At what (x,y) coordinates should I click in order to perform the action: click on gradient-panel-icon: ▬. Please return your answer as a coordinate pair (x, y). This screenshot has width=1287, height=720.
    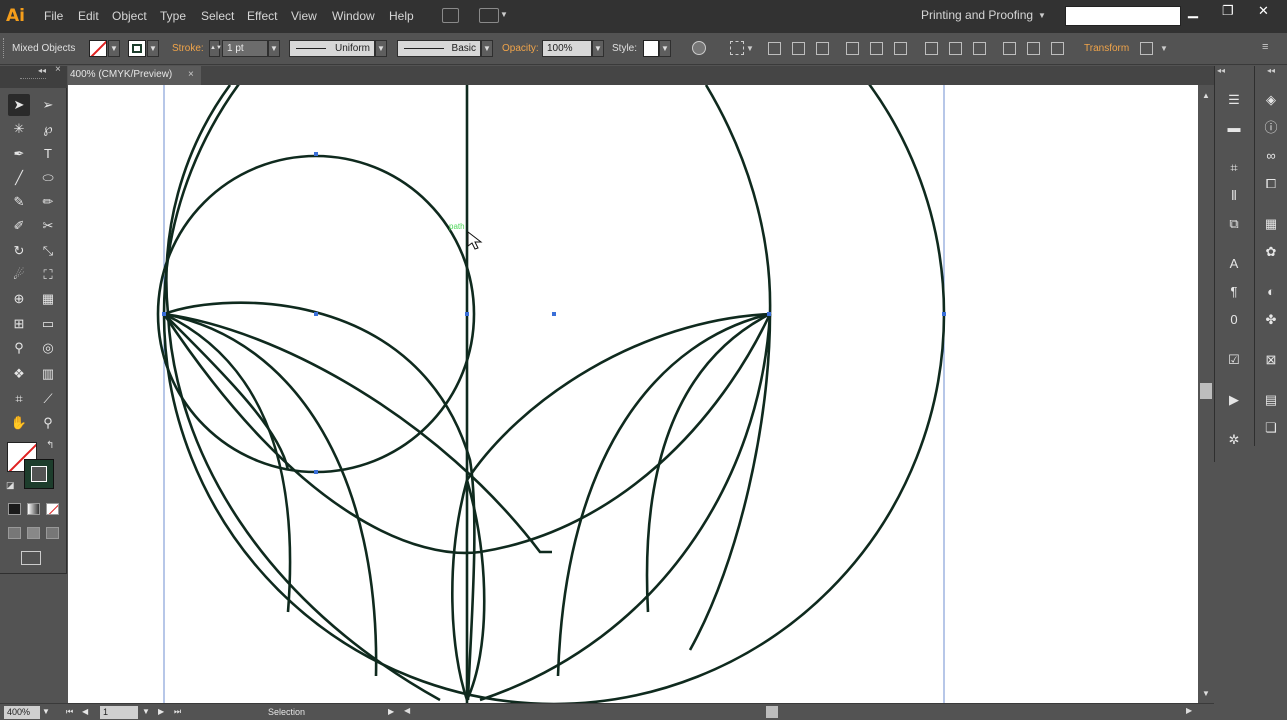
    Looking at the image, I should click on (1234, 128).